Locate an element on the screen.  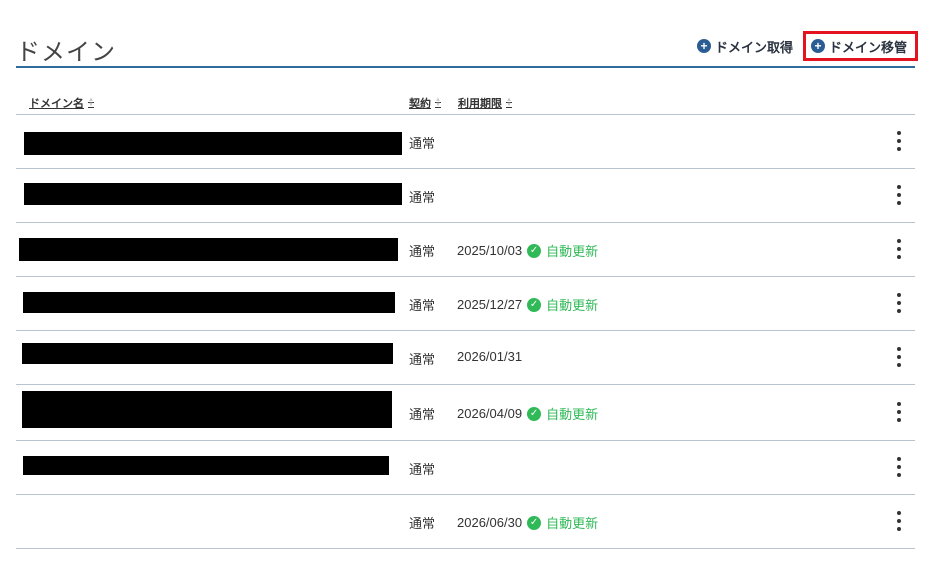
get-domain-button: + ドメイン取得 is located at coordinates (745, 46).